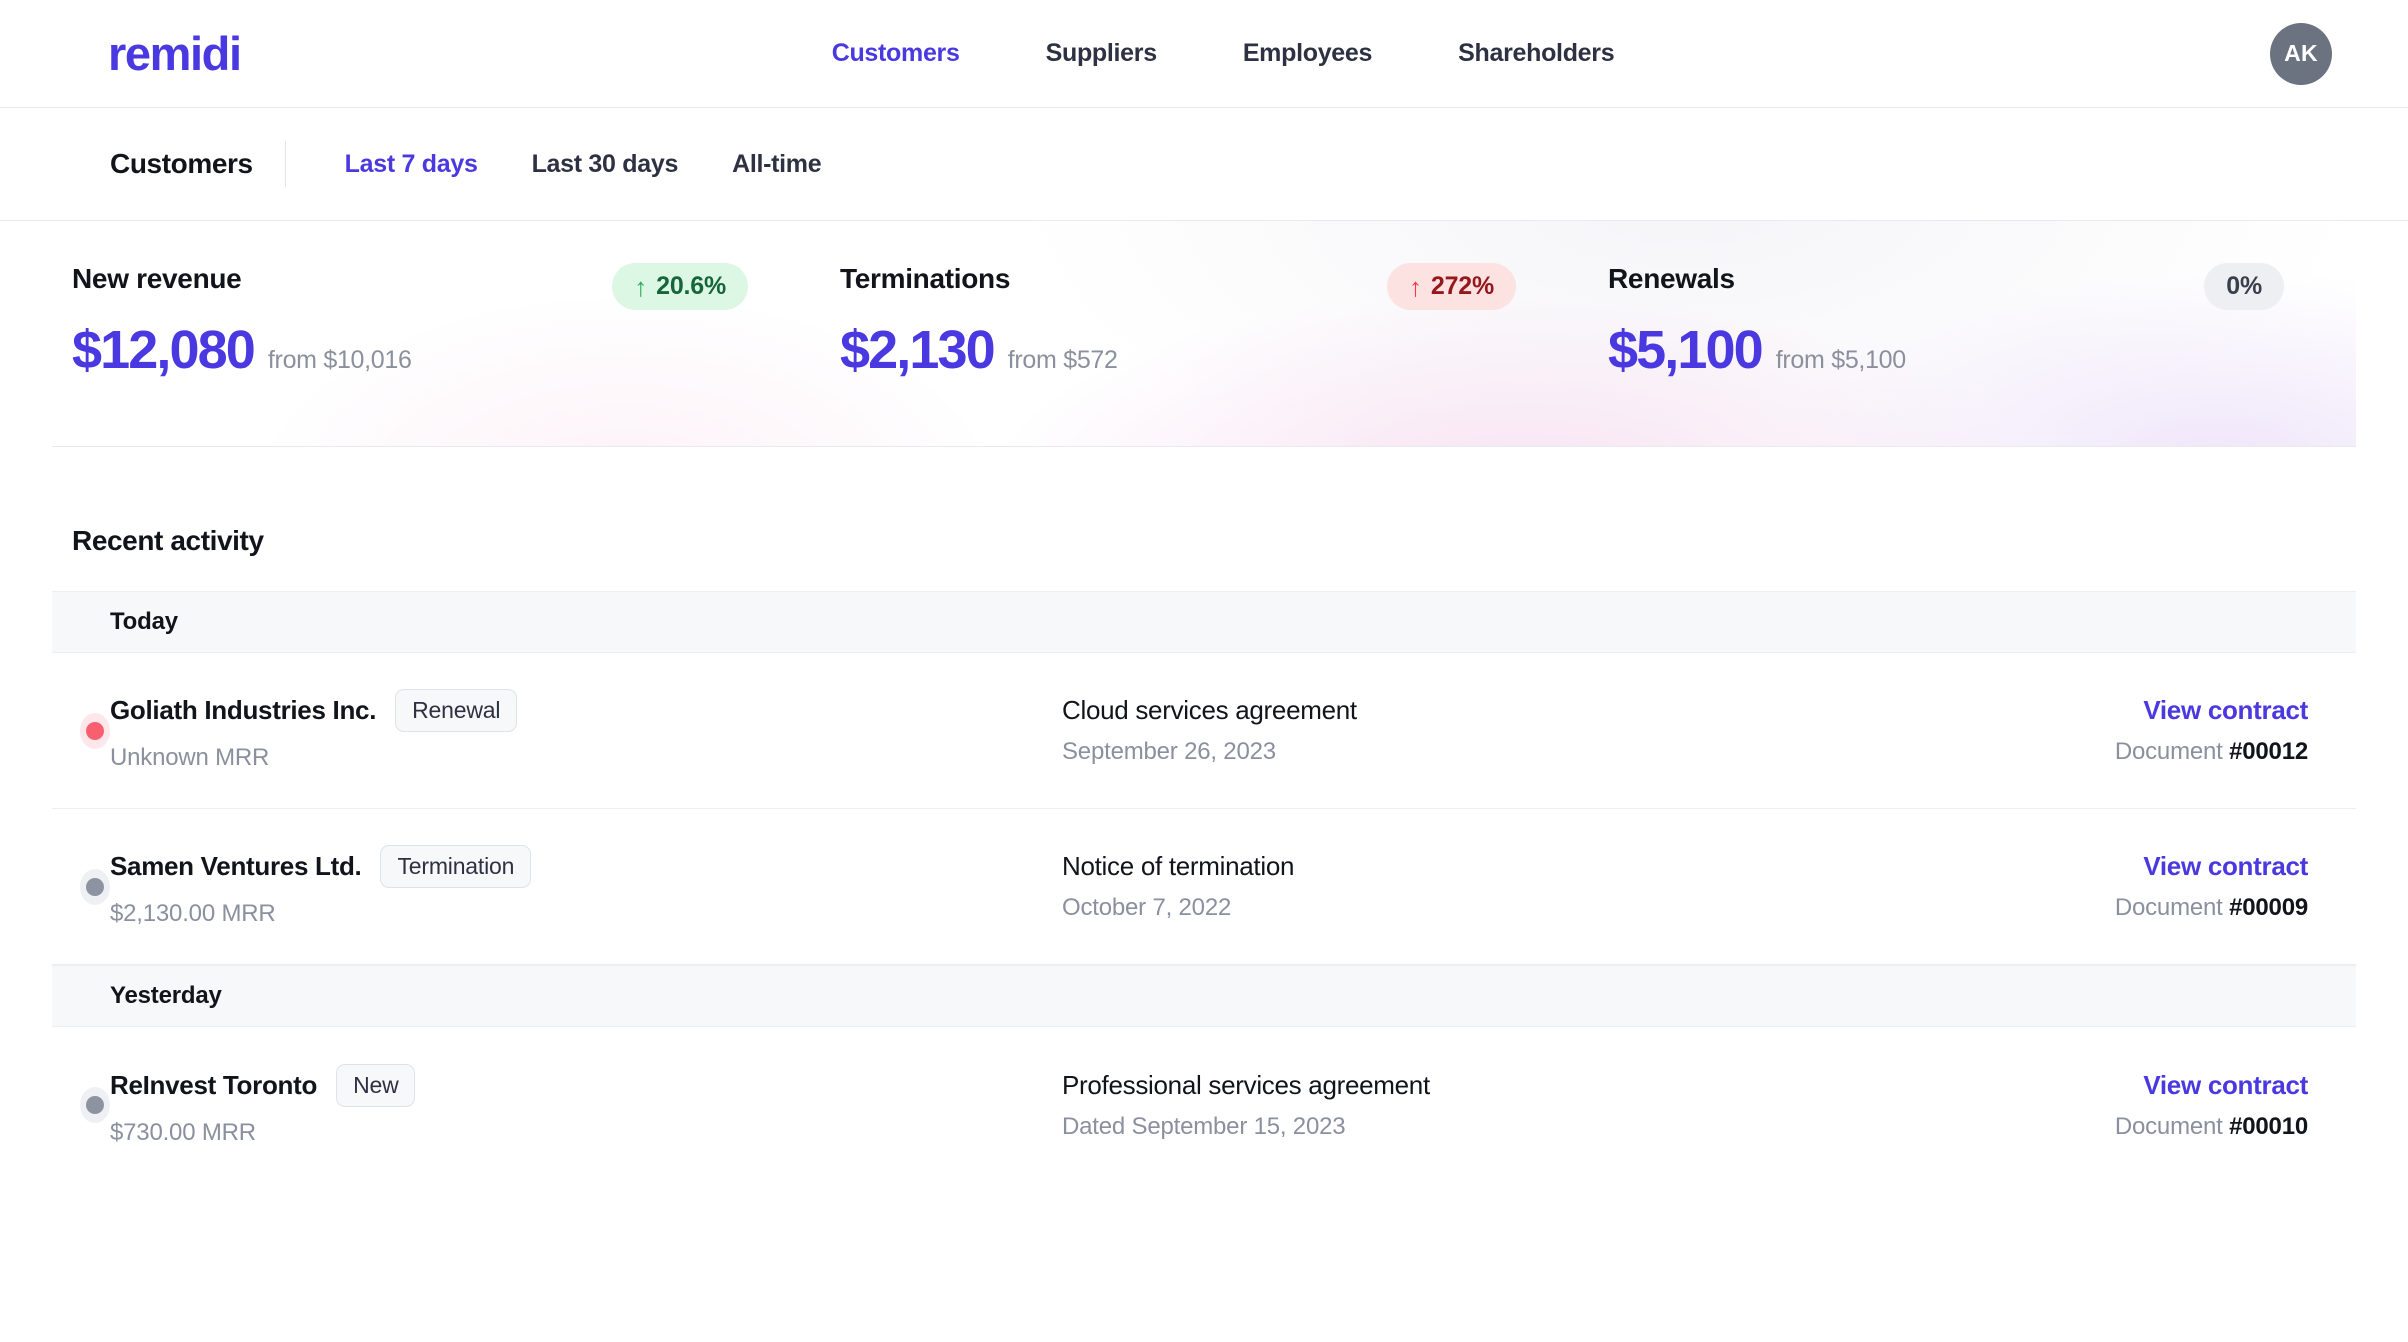 The height and width of the screenshot is (1342, 2408). I want to click on activity-entity-cell: ReInvest Toronto New $730.00 MRR, so click(586, 1105).